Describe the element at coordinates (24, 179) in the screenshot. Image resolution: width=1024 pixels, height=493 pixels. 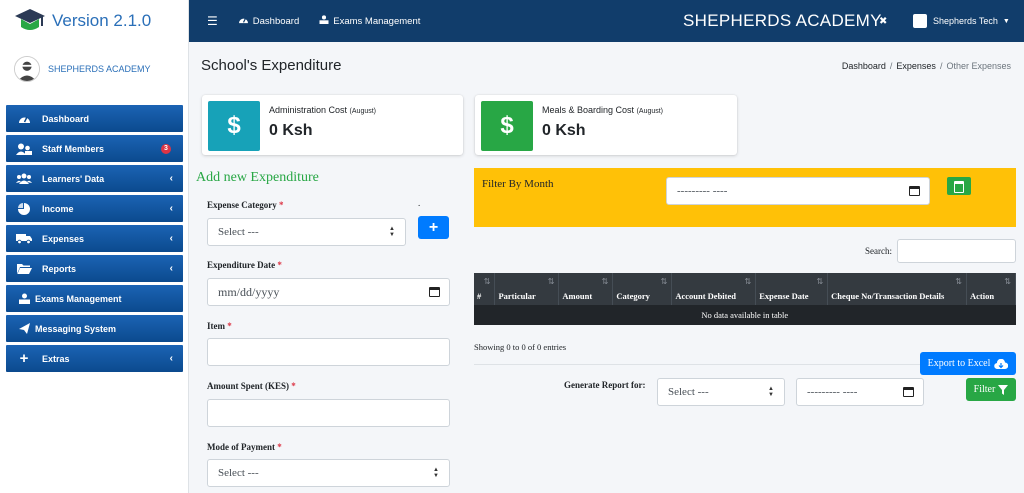
I see `group-icon` at that location.